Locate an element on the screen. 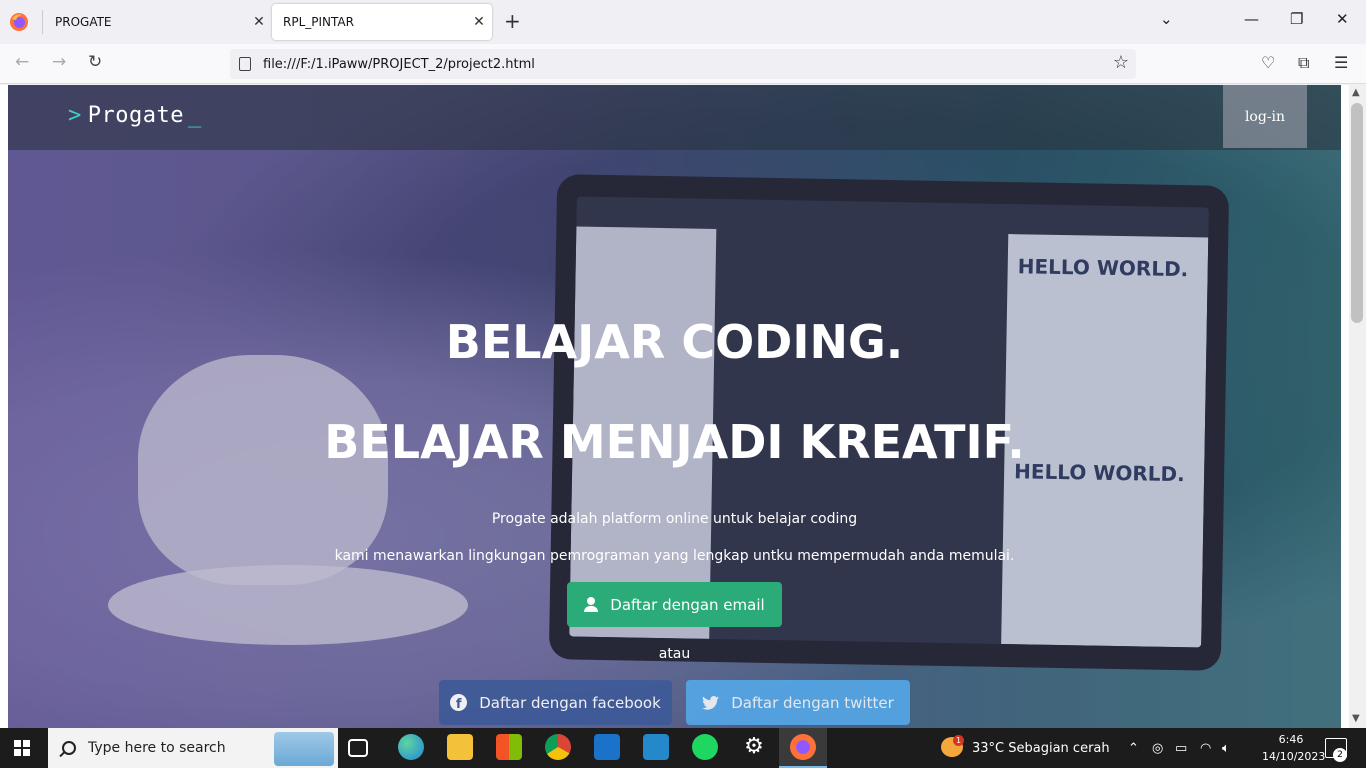  site-header: > Progate _ log-in is located at coordinates (674, 117).